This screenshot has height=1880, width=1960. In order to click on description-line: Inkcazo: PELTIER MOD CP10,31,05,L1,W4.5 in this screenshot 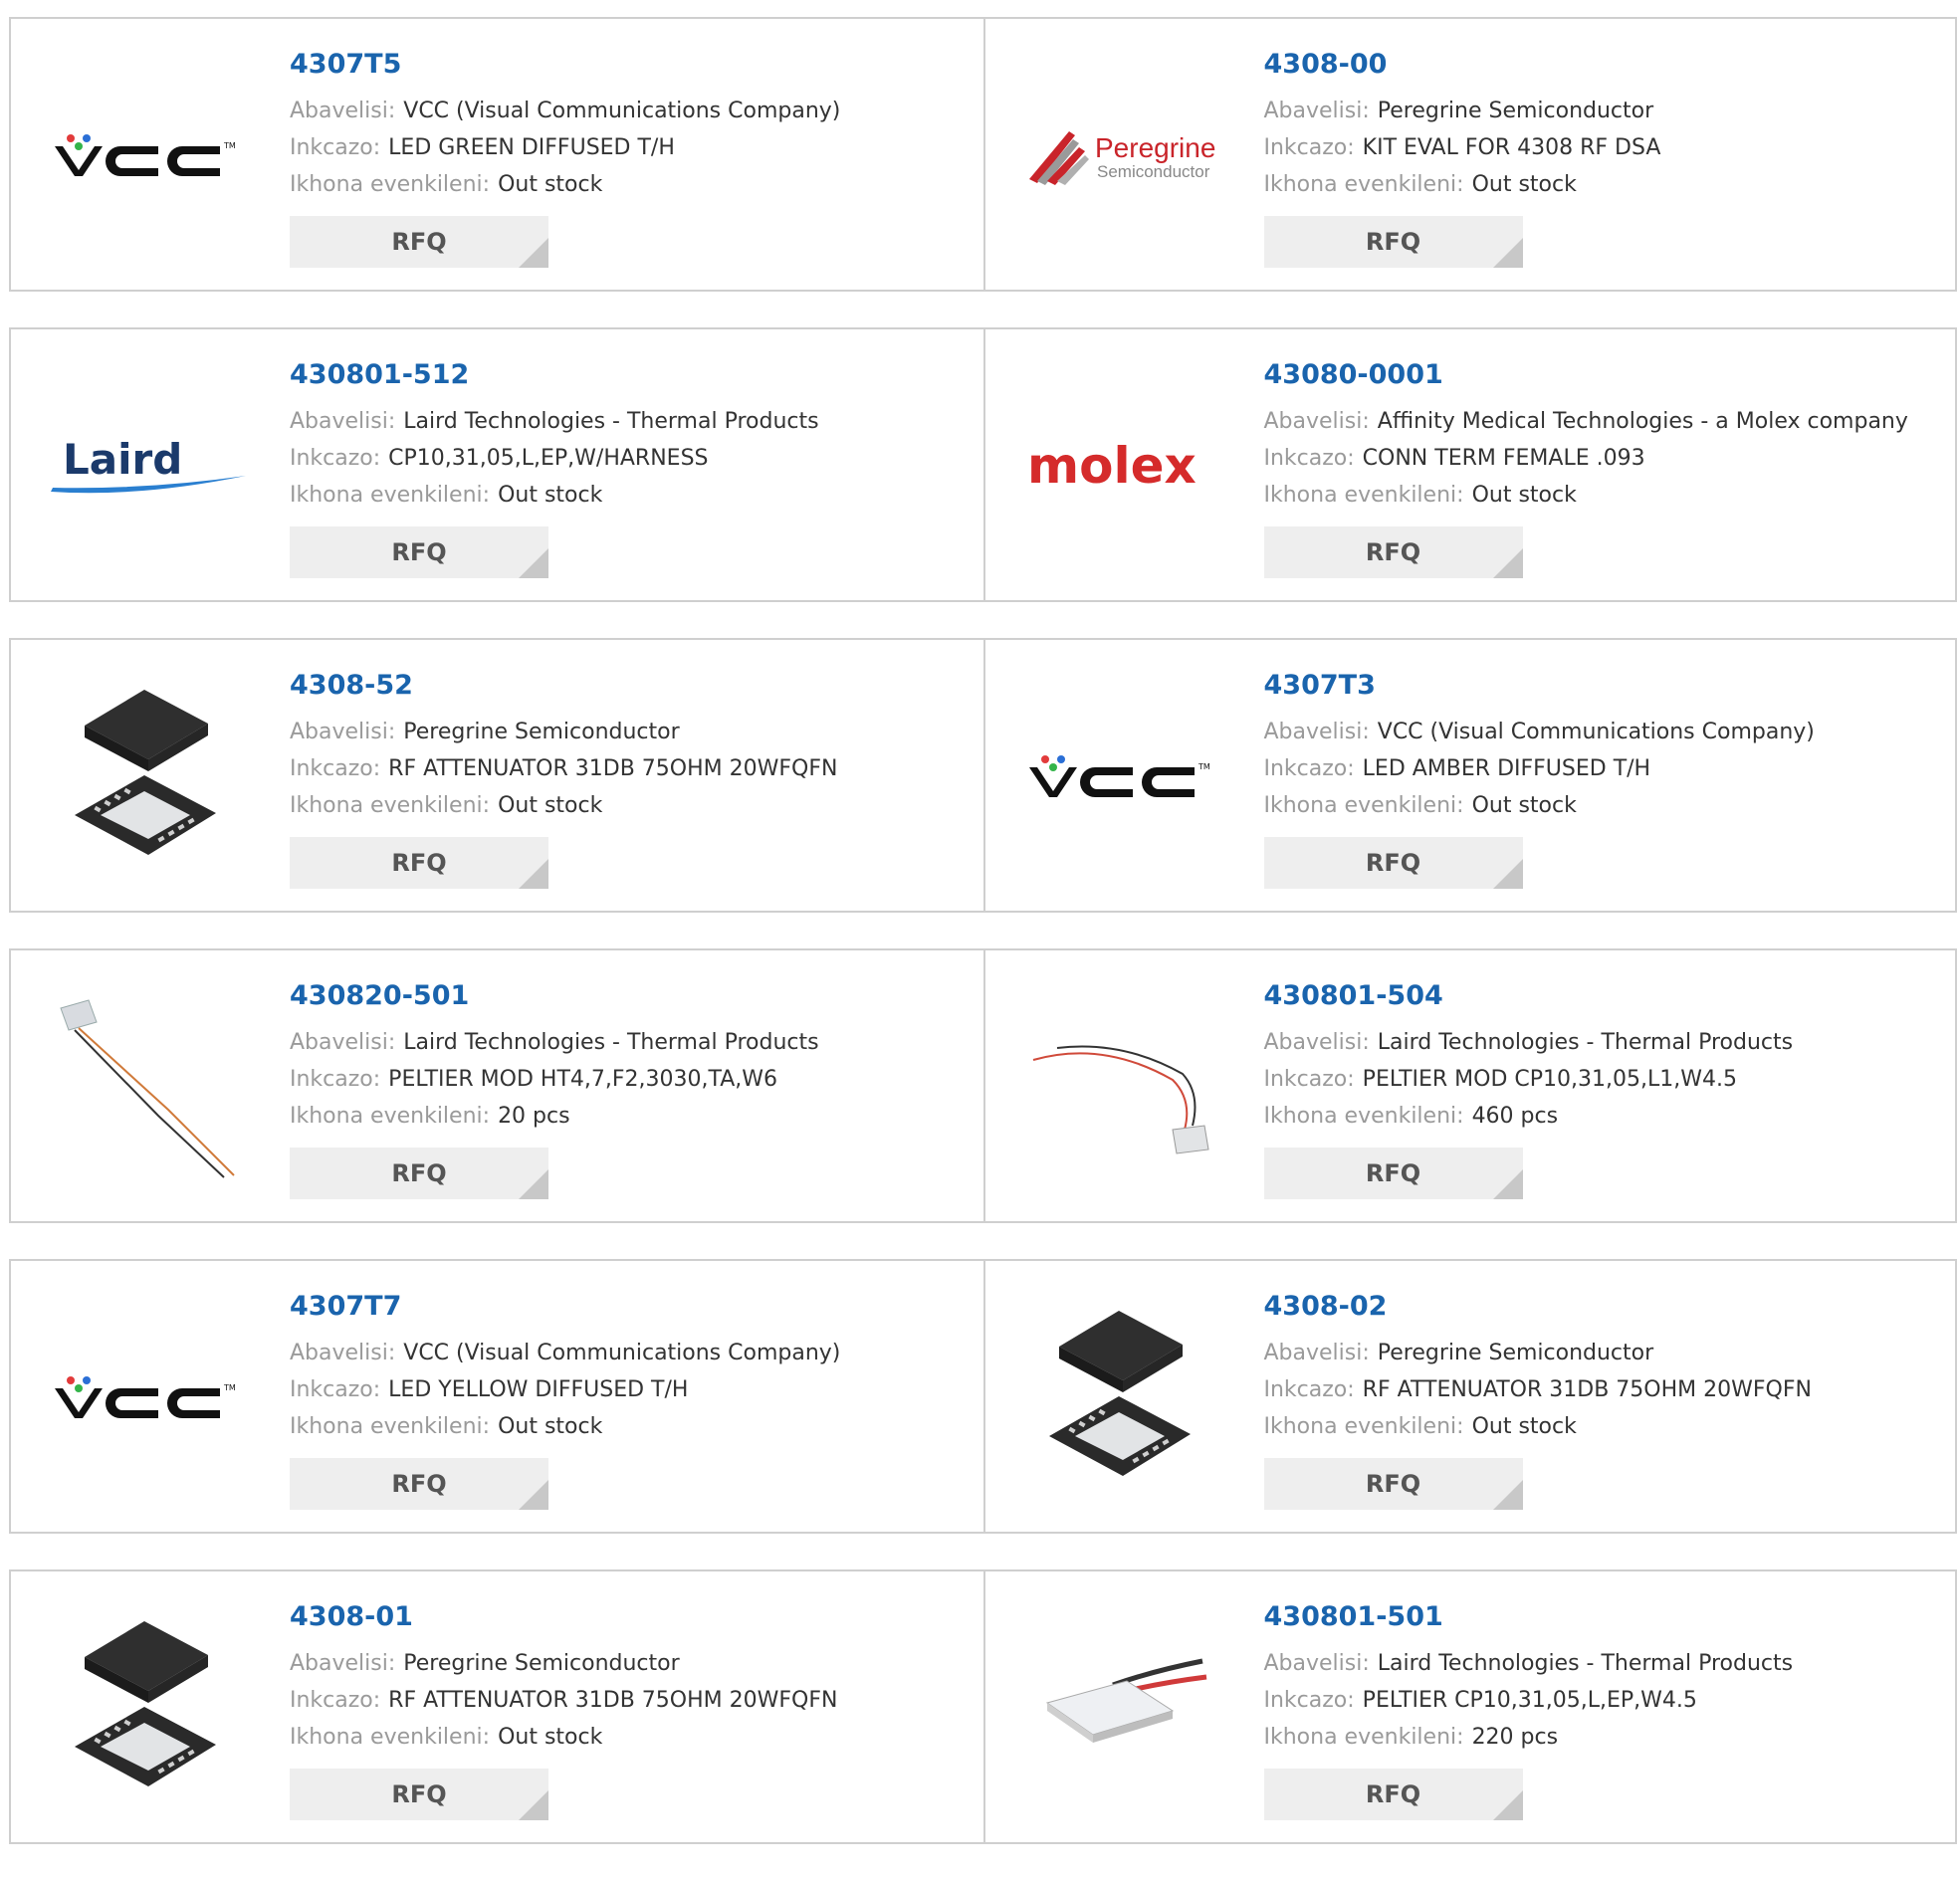, I will do `click(1604, 1079)`.